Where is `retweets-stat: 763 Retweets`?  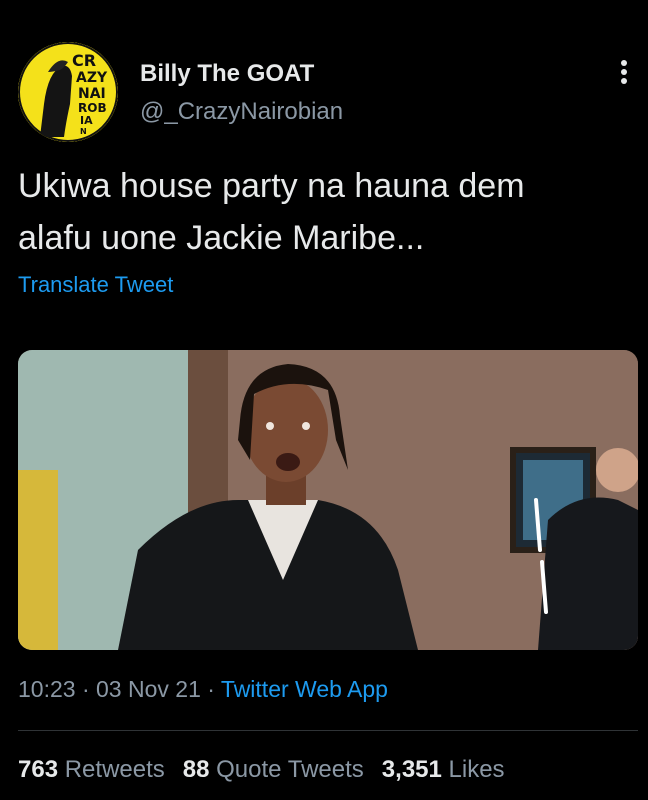 retweets-stat: 763 Retweets is located at coordinates (91, 769).